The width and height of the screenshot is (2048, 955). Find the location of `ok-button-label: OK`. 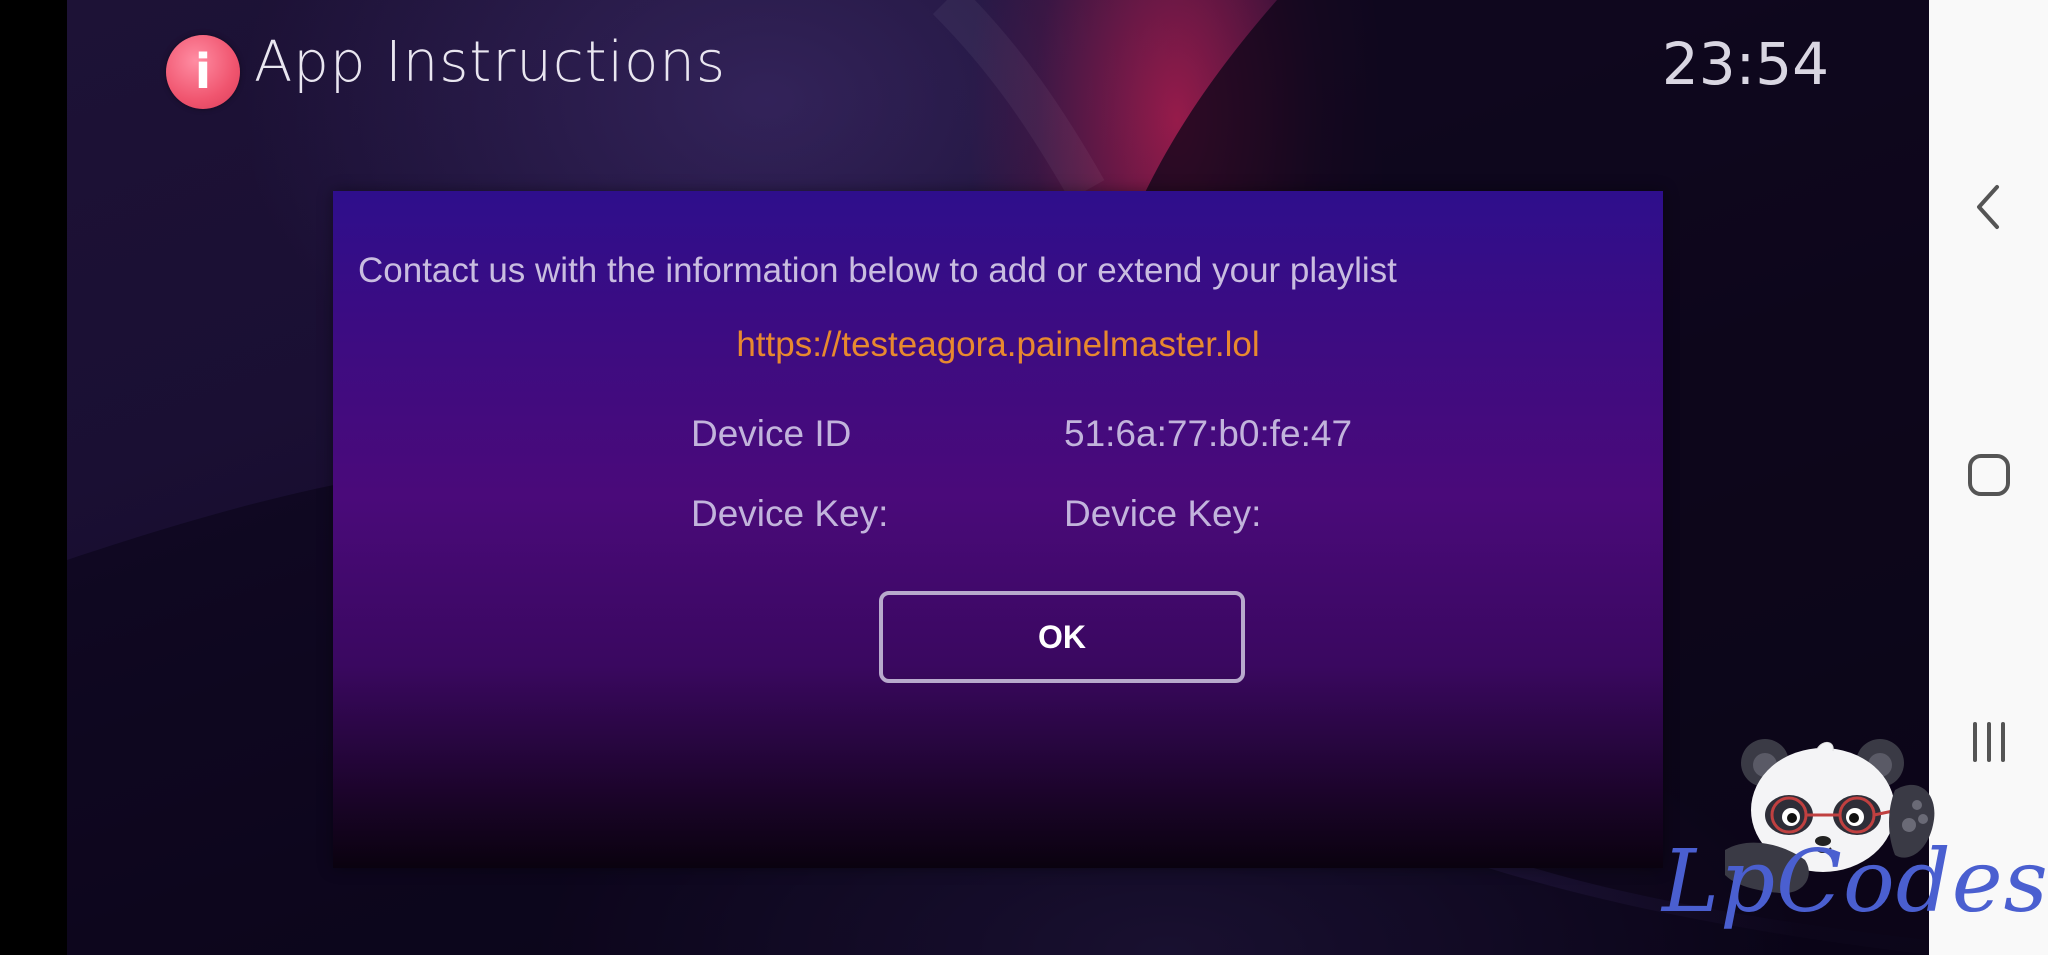

ok-button-label: OK is located at coordinates (1062, 636).